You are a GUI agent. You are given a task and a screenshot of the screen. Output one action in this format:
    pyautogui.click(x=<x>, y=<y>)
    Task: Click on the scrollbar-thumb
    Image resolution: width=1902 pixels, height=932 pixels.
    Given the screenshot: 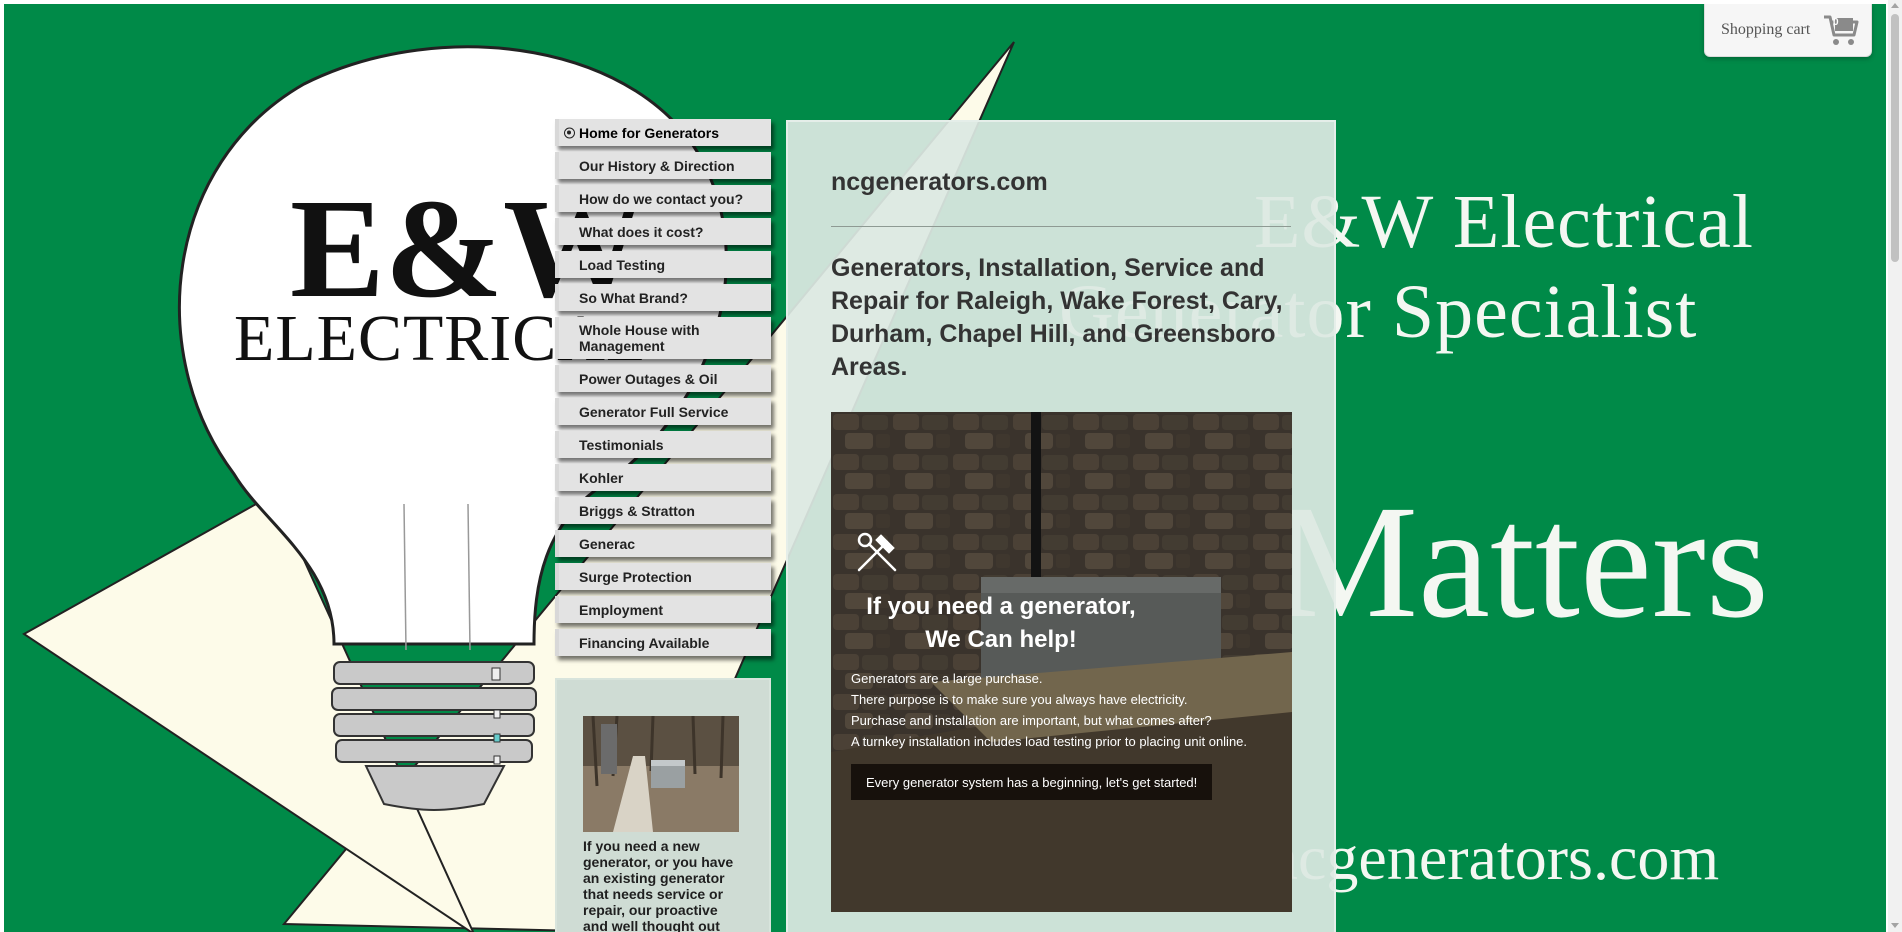 What is the action you would take?
    pyautogui.click(x=1895, y=138)
    